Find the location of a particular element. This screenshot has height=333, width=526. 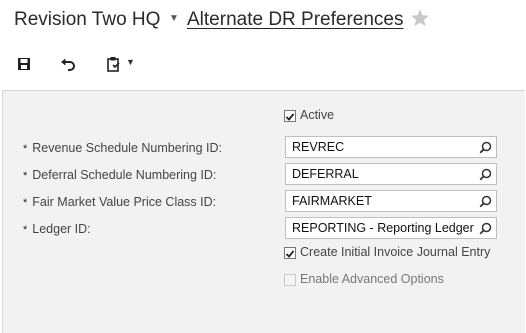

fair-market-value-label-text: Fair Market Value Price Class ID: is located at coordinates (124, 202).